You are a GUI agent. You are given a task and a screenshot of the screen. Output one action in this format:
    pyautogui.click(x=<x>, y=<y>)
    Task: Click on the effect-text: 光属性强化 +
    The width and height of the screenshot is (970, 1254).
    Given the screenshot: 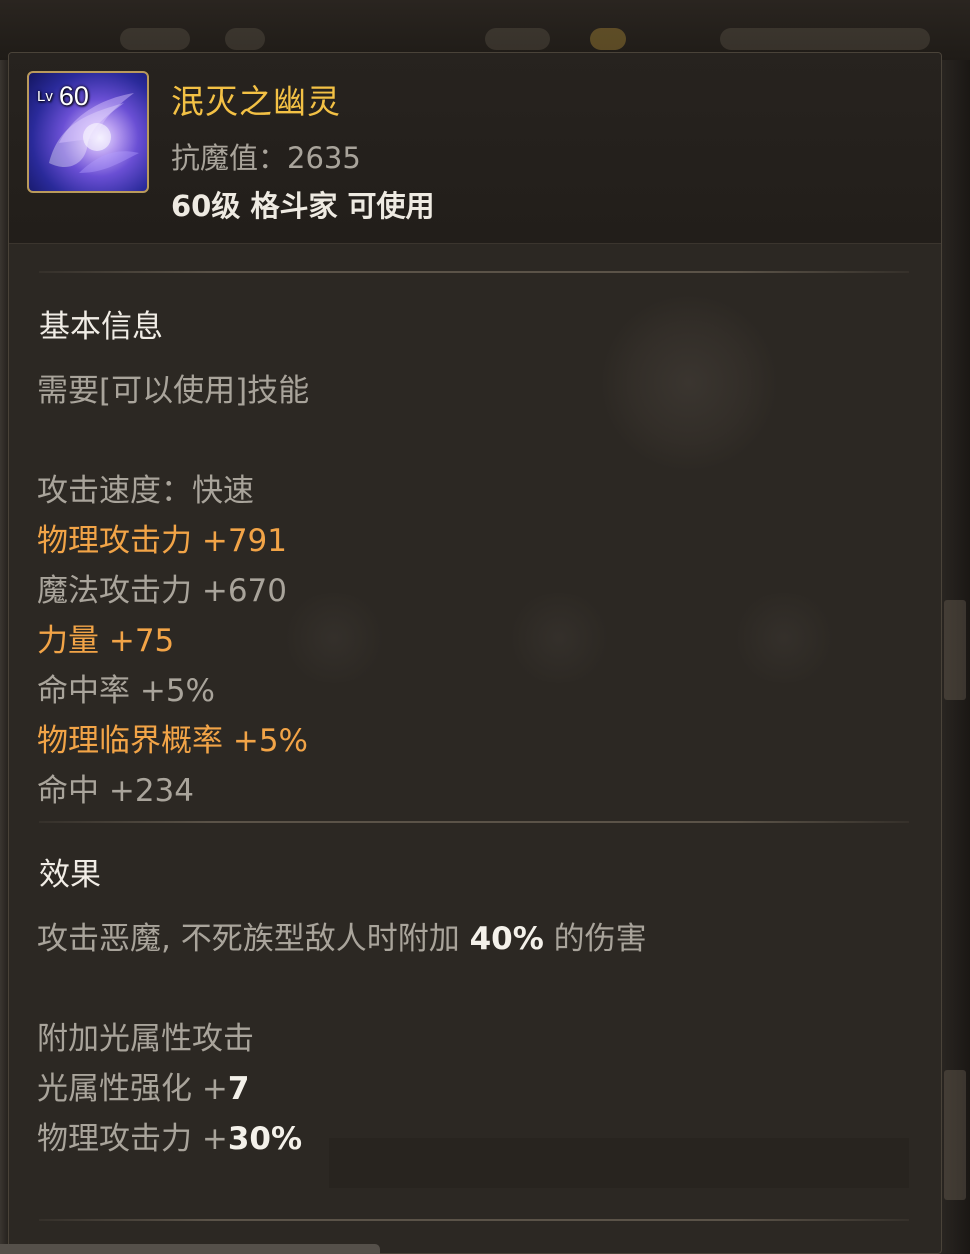 What is the action you would take?
    pyautogui.click(x=132, y=1089)
    